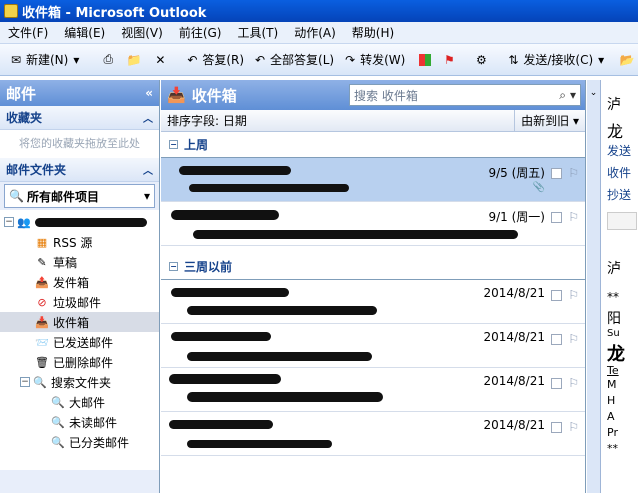  I want to click on reading-pane-text: **, so click(613, 297).